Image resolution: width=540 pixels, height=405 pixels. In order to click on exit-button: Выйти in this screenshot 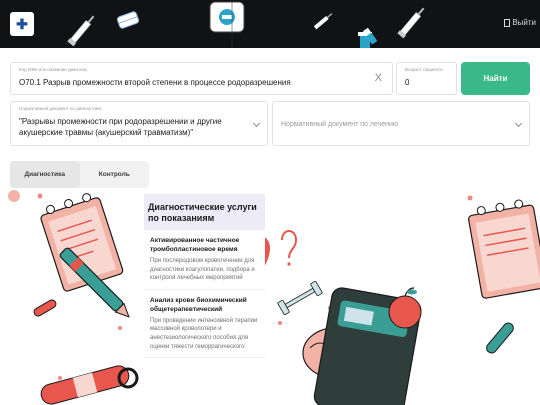, I will do `click(520, 22)`.